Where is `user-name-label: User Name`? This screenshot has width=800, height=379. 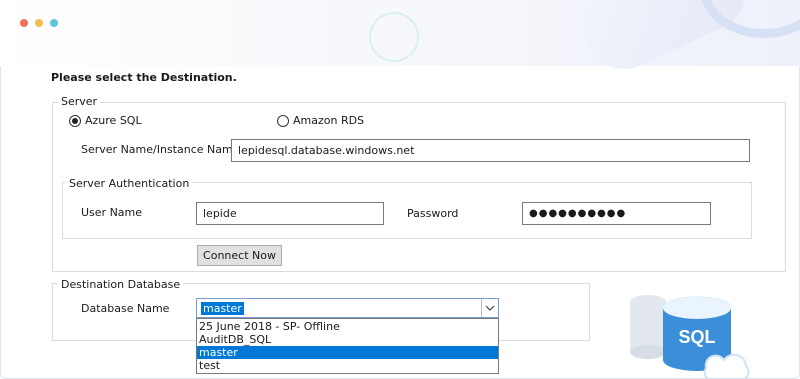
user-name-label: User Name is located at coordinates (112, 212).